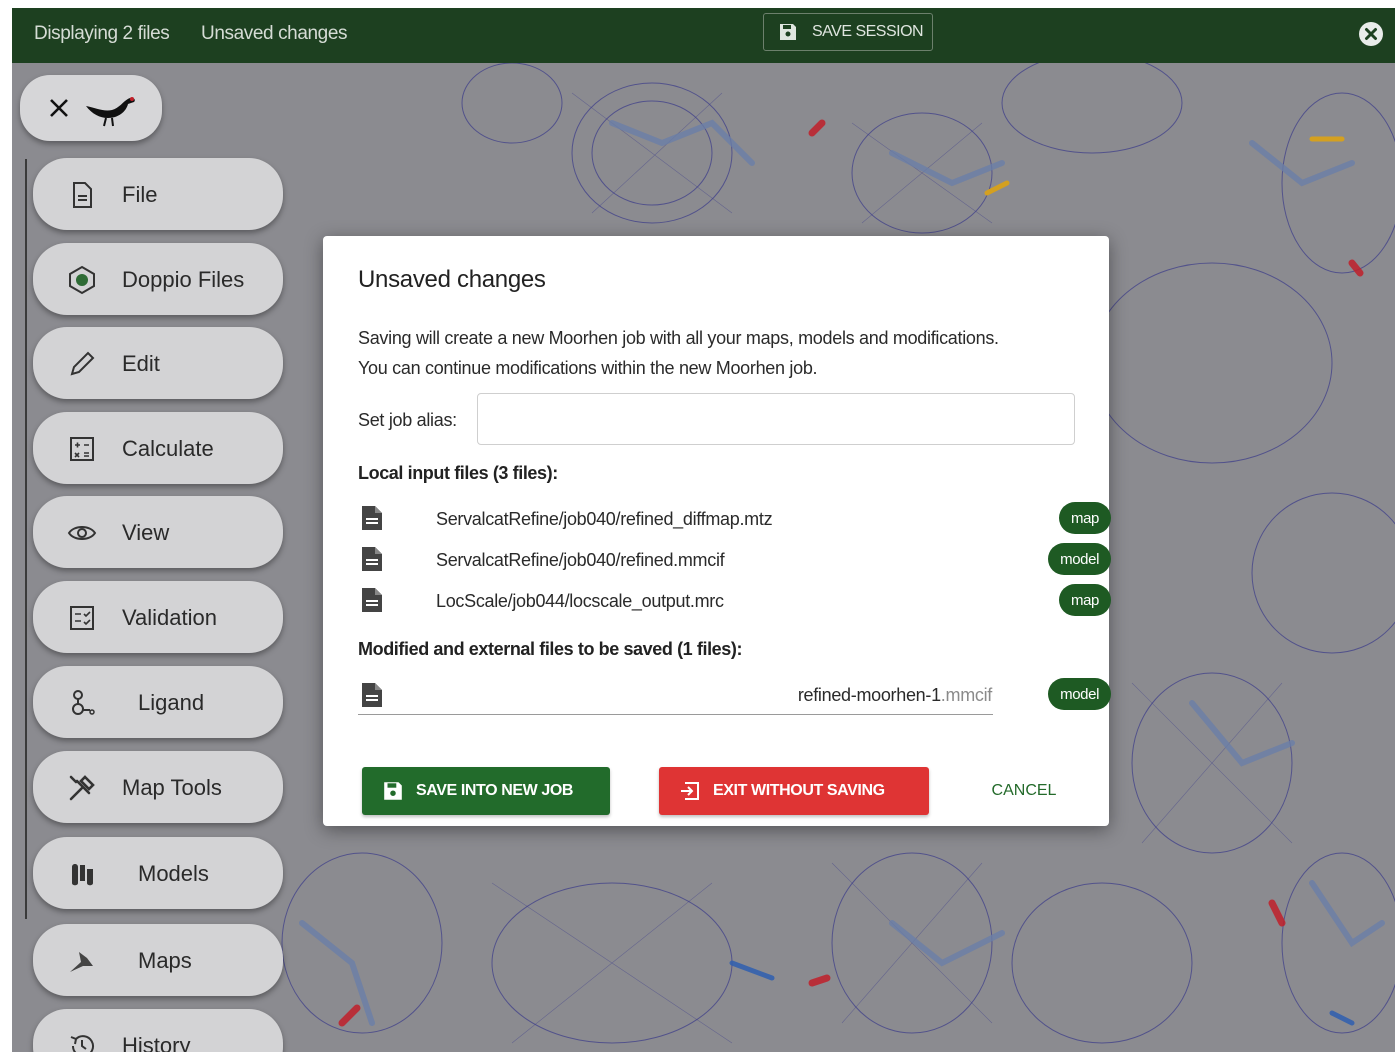  Describe the element at coordinates (734, 601) in the screenshot. I see `file-row: LocScale/job044/locscale_output.mrc map` at that location.